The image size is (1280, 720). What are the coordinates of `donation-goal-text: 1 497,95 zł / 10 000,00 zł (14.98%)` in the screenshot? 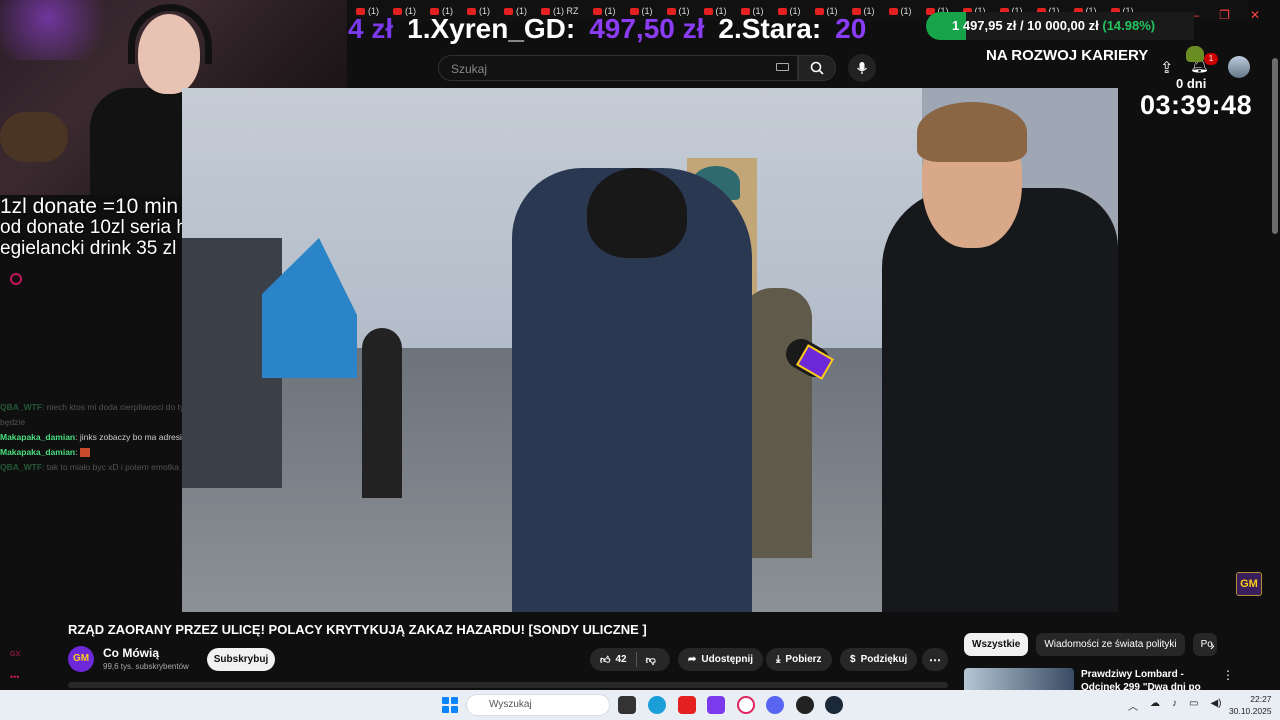 It's located at (1053, 25).